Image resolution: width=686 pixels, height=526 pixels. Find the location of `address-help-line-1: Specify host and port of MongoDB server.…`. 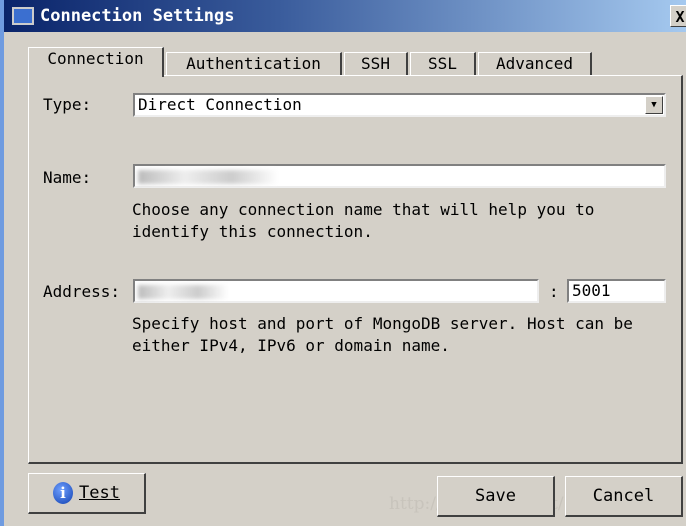

address-help-line-1: Specify host and port of MongoDB server.… is located at coordinates (382, 323).